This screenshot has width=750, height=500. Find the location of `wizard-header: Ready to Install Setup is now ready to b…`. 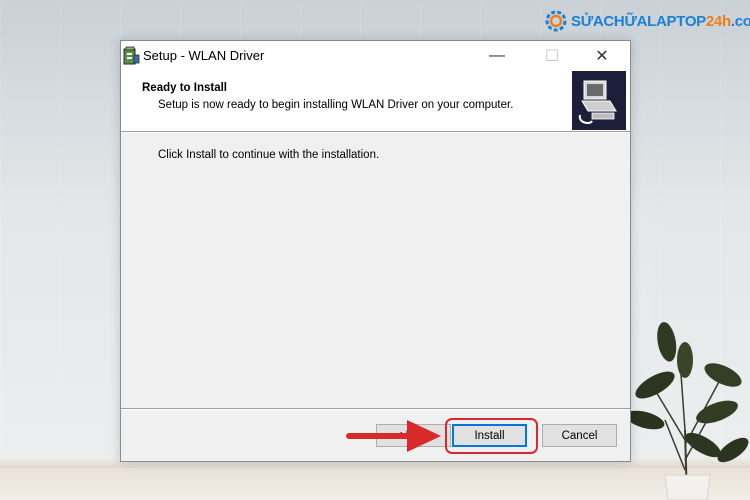

wizard-header: Ready to Install Setup is now ready to b… is located at coordinates (375, 101).